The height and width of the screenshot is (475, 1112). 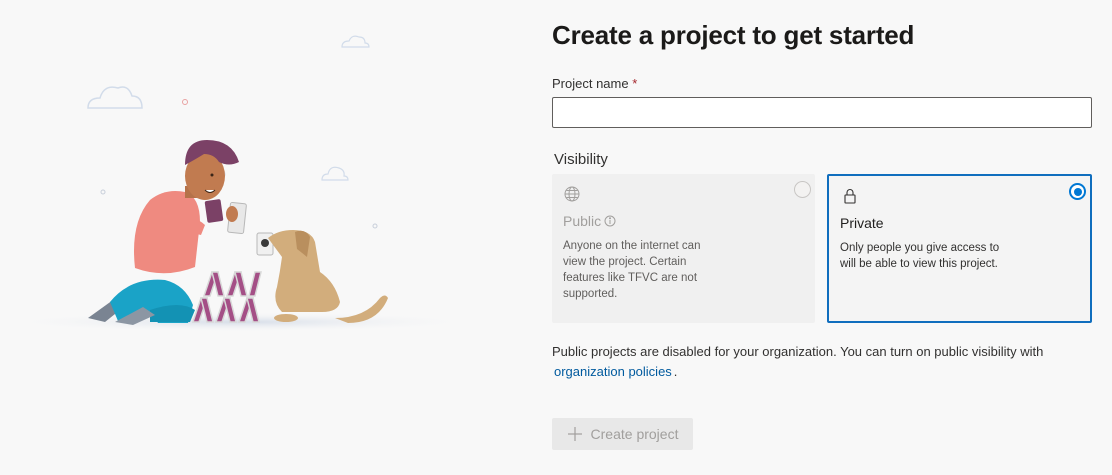 What do you see at coordinates (802, 189) in the screenshot?
I see `public-radio` at bounding box center [802, 189].